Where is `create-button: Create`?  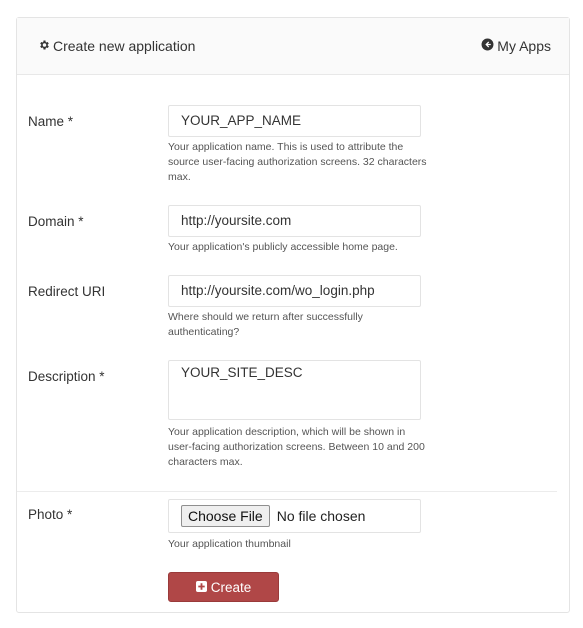
create-button: Create is located at coordinates (223, 587).